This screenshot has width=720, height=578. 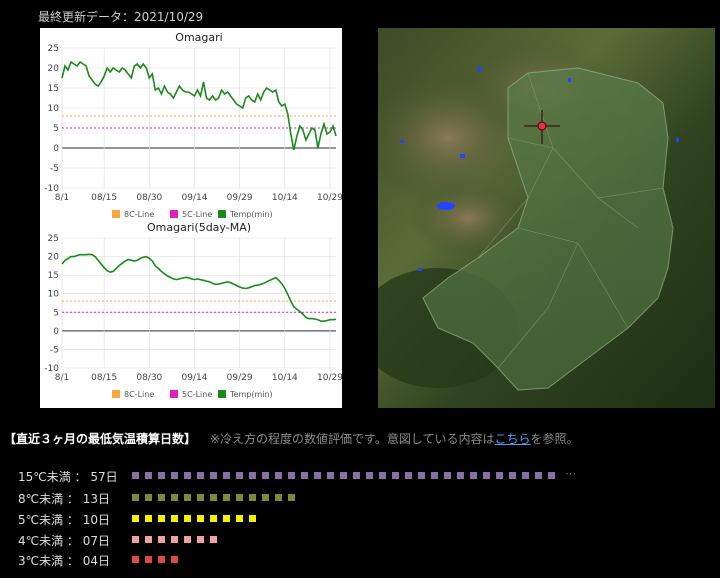 What do you see at coordinates (64, 520) in the screenshot?
I see `stat-label: 5℃未満 ： 10日` at bounding box center [64, 520].